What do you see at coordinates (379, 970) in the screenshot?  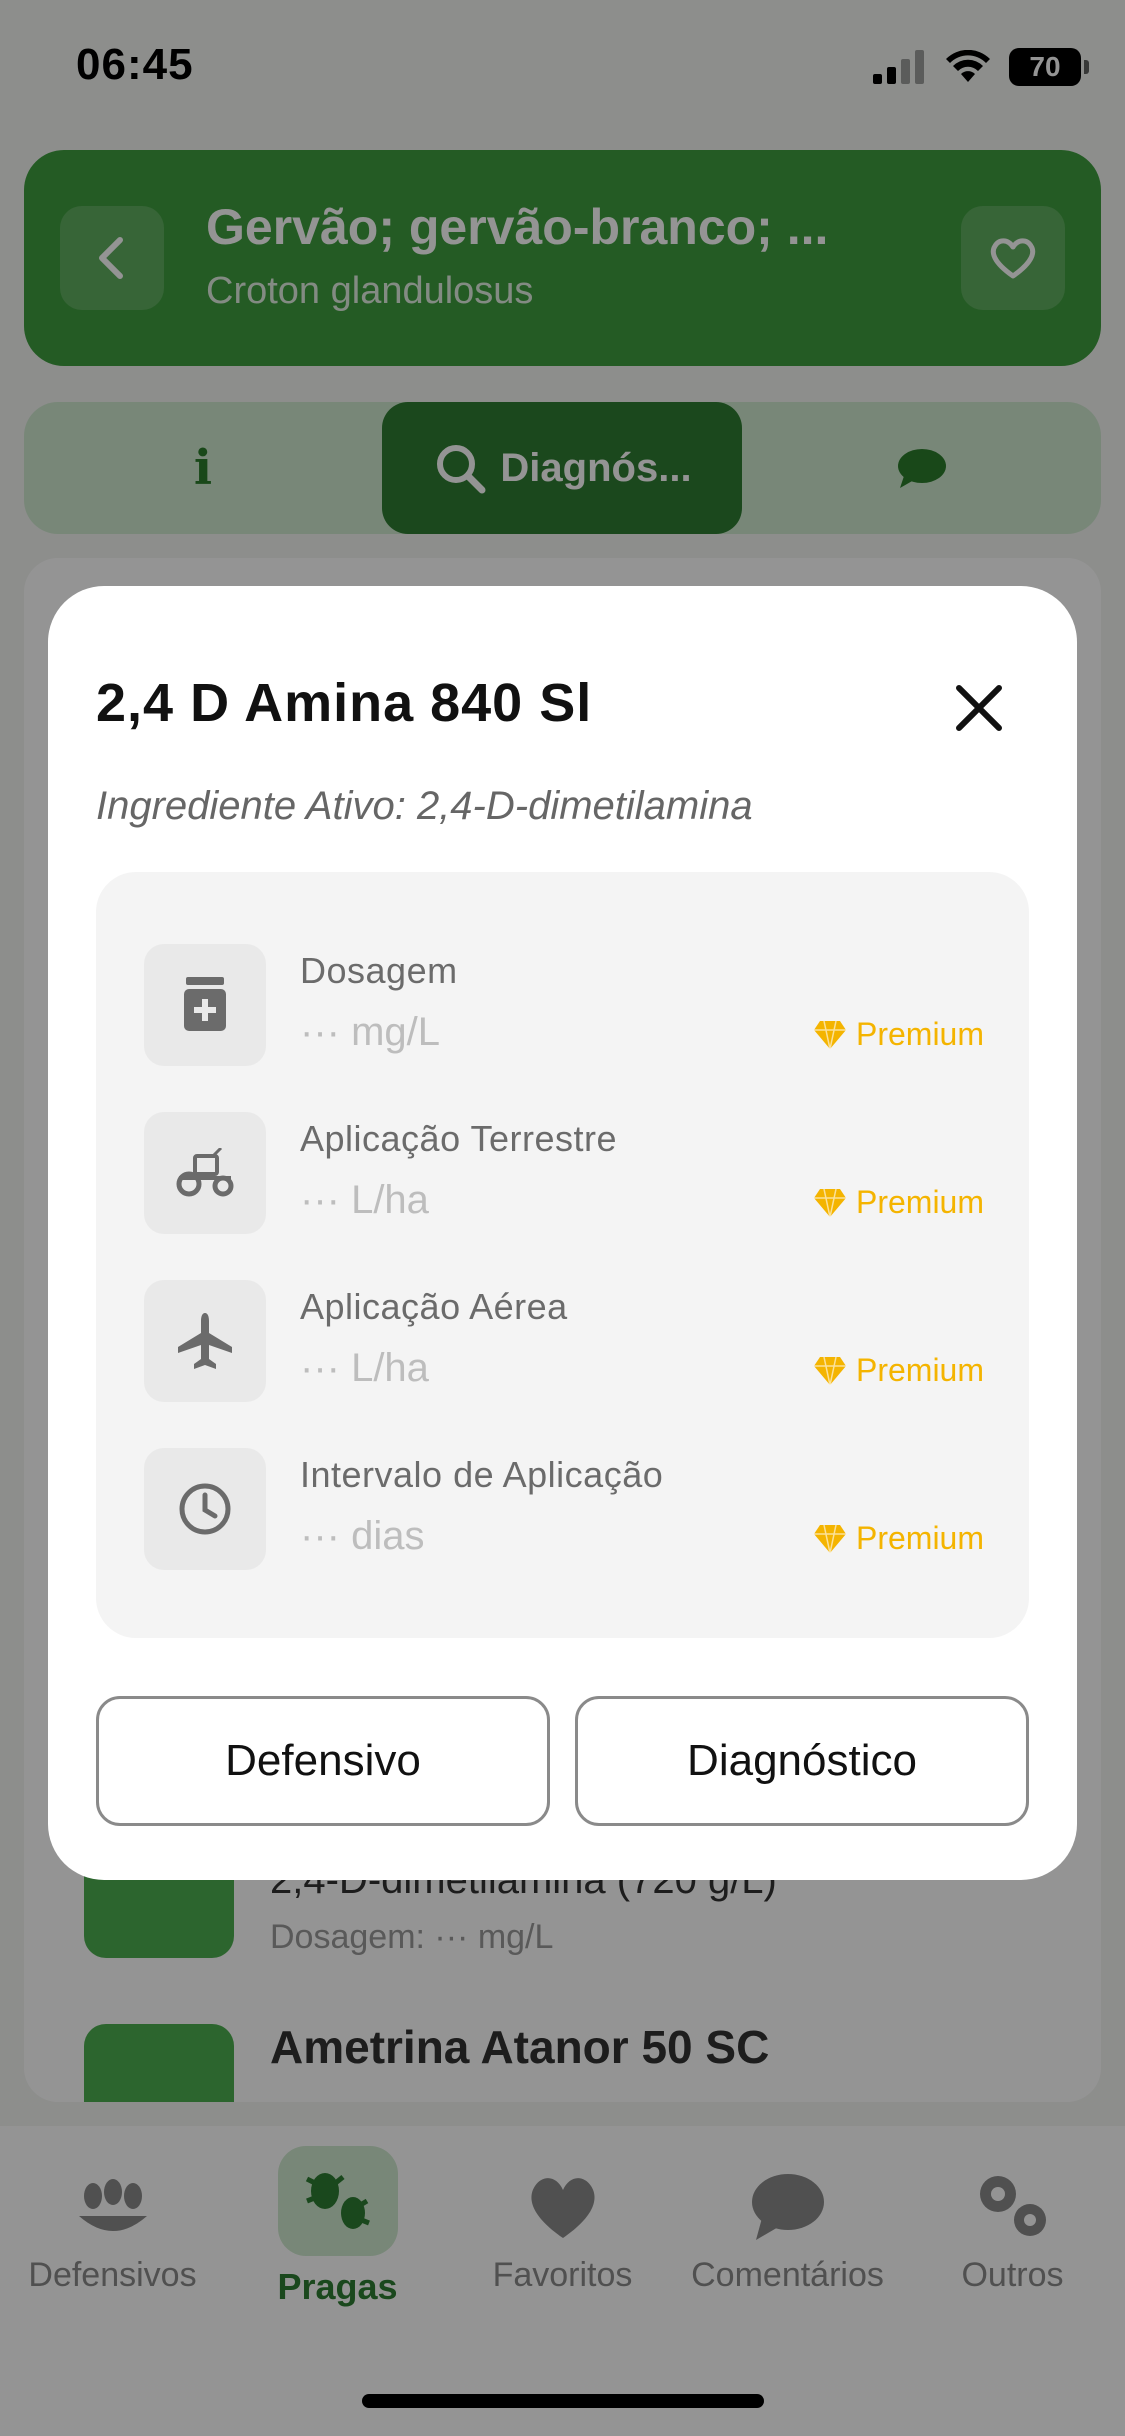 I see `row-label: Dosagem` at bounding box center [379, 970].